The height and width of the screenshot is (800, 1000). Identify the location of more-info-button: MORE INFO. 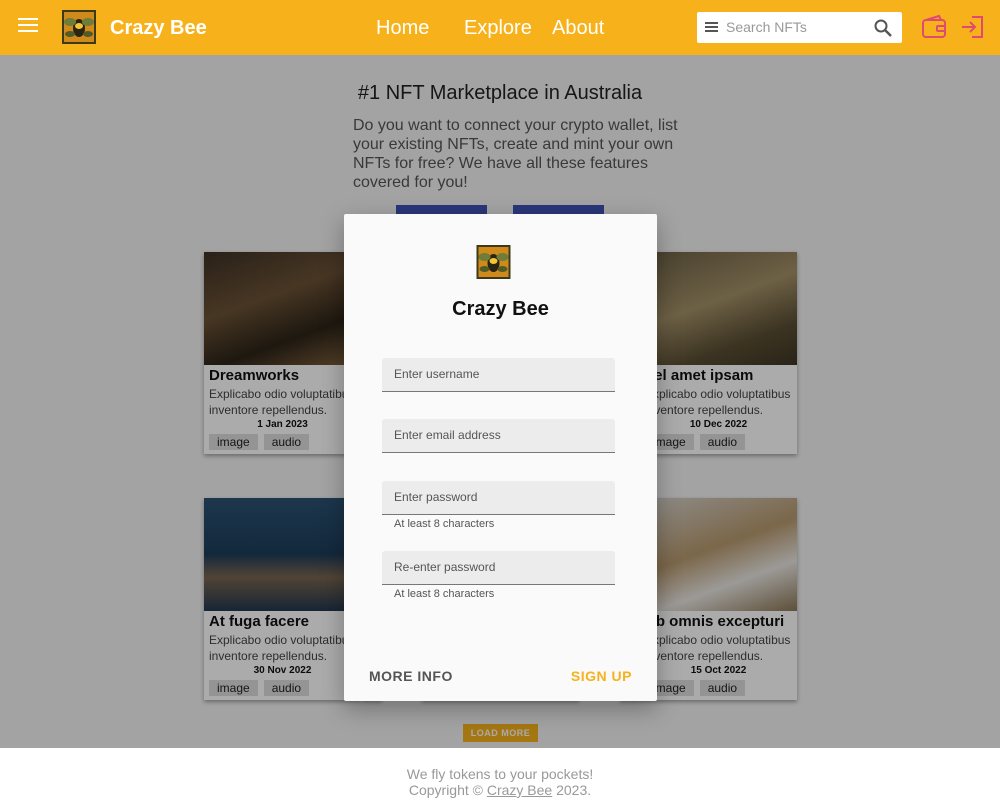
(411, 676).